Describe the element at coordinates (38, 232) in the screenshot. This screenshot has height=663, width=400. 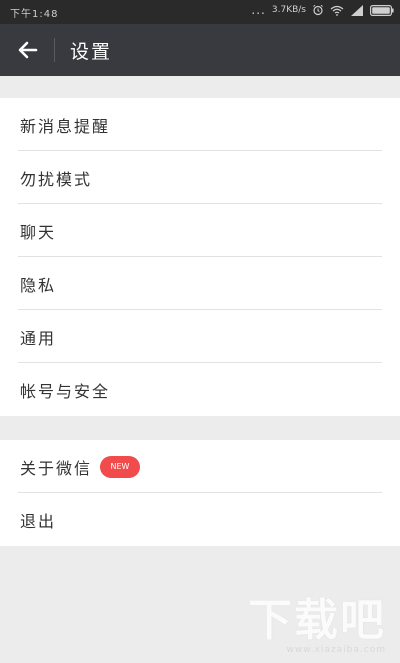
I see `settings-item-label: 聊天` at that location.